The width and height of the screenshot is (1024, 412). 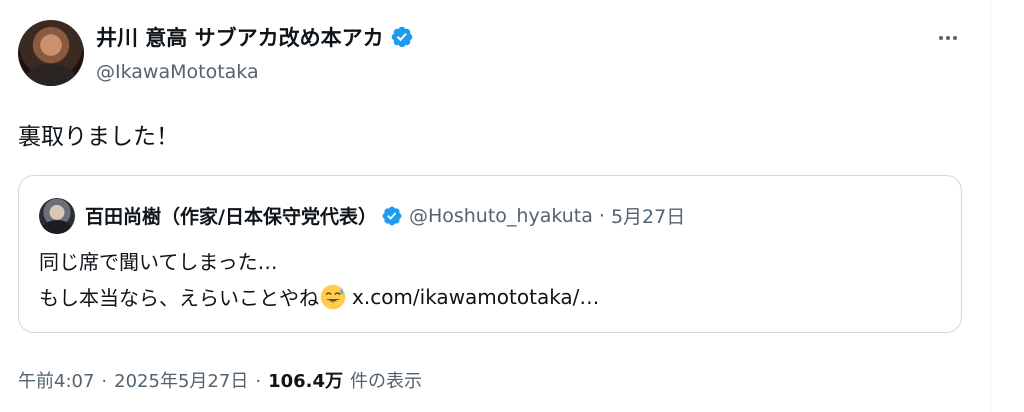 I want to click on author-name-row: 井川 意高 サブアカ改め本アカ, so click(x=255, y=37).